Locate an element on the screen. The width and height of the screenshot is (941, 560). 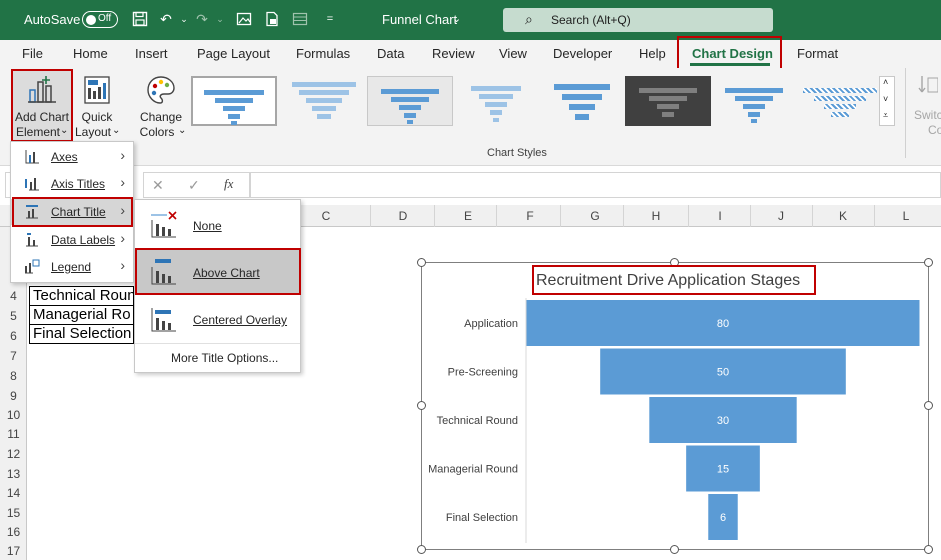
column-header: H is located at coordinates (656, 216).